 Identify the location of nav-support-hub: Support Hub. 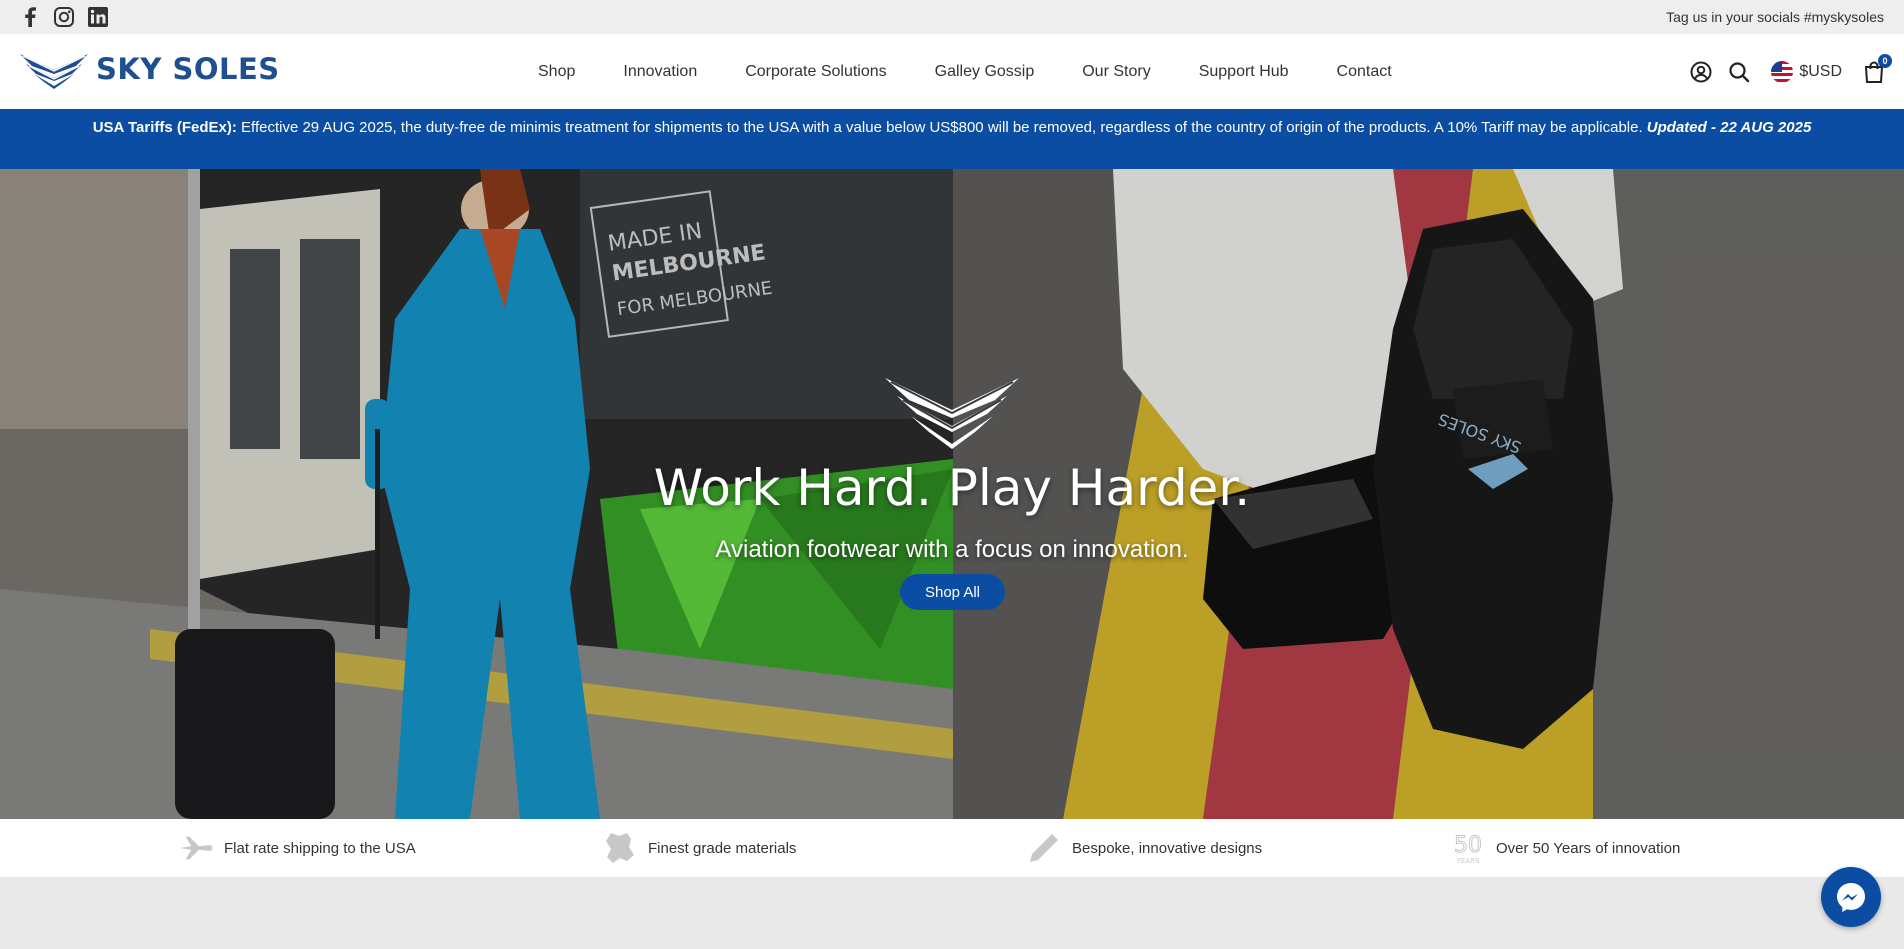
(1244, 72).